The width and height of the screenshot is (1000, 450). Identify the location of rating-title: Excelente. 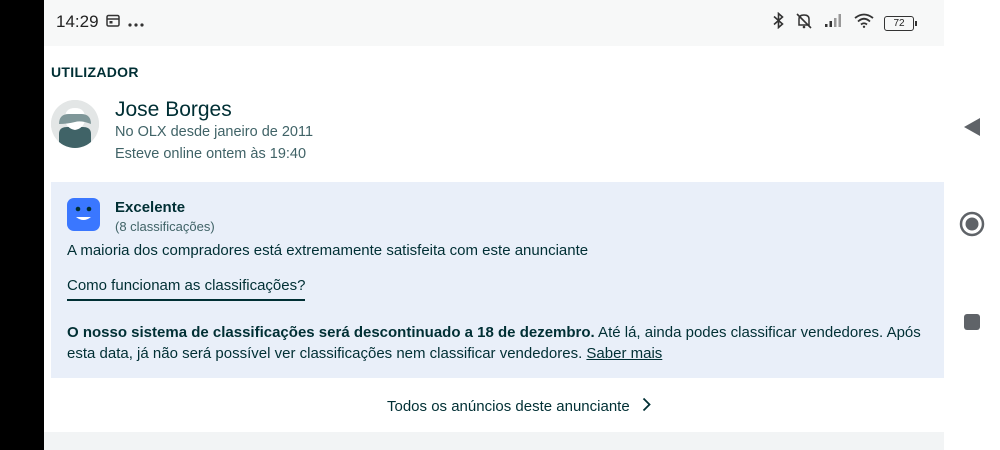
(150, 207).